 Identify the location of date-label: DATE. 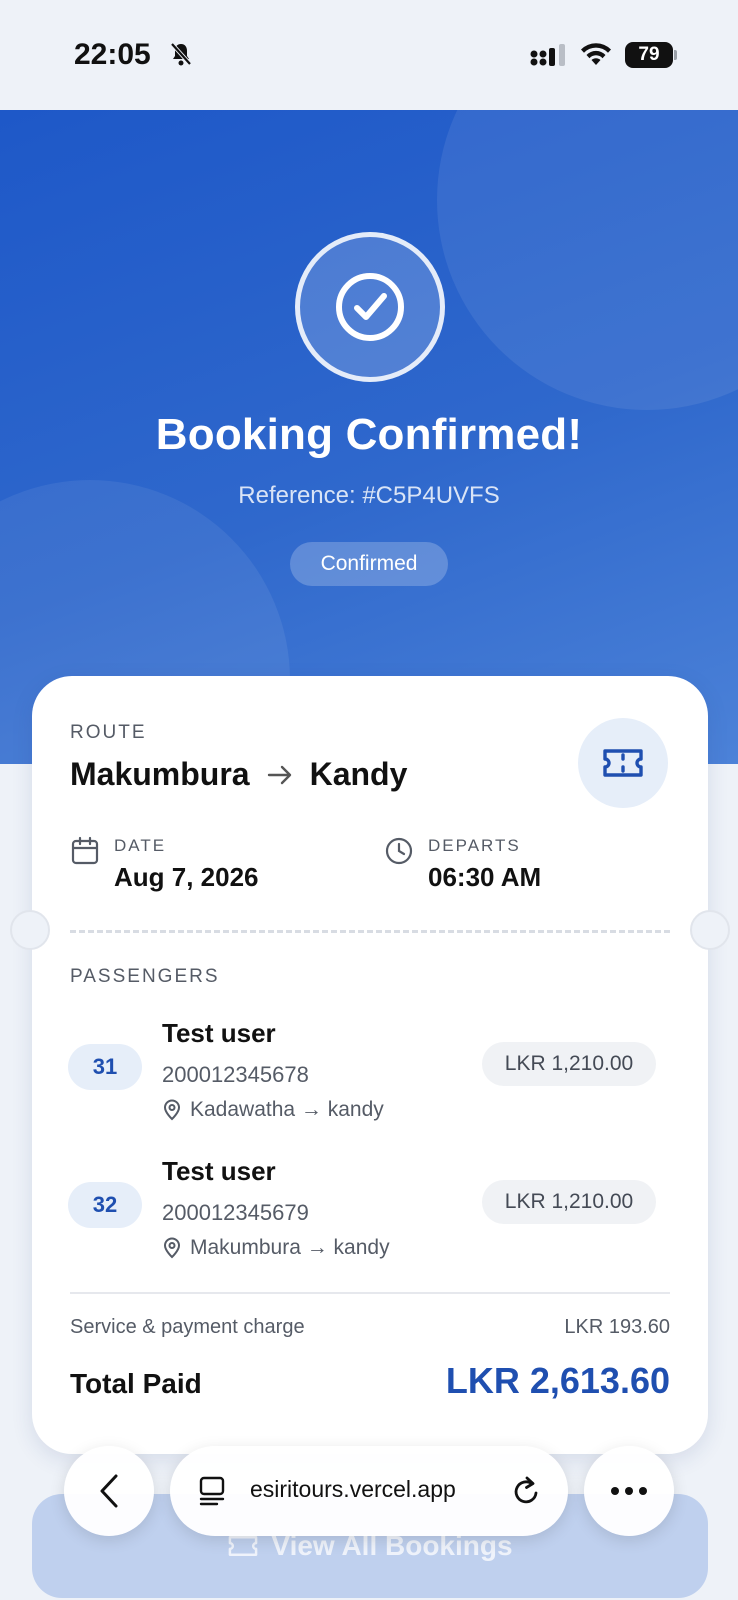
(140, 845).